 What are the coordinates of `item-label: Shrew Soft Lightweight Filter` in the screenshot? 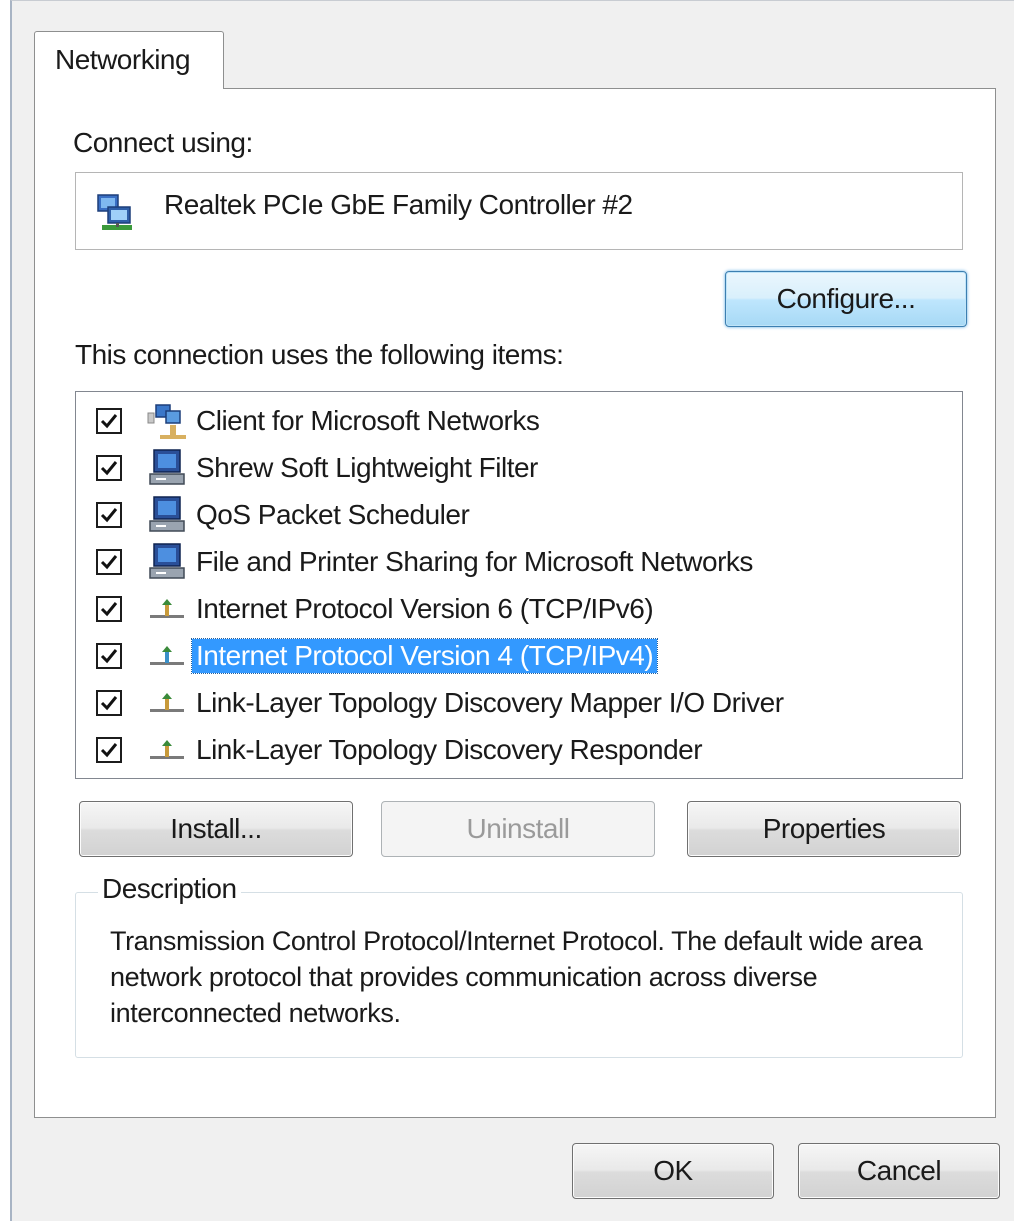 It's located at (367, 467).